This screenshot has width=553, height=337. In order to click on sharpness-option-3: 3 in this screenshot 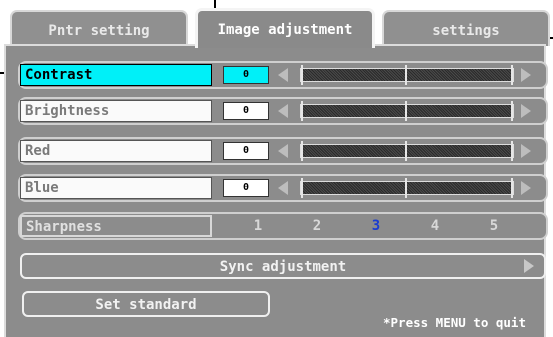, I will do `click(376, 226)`.